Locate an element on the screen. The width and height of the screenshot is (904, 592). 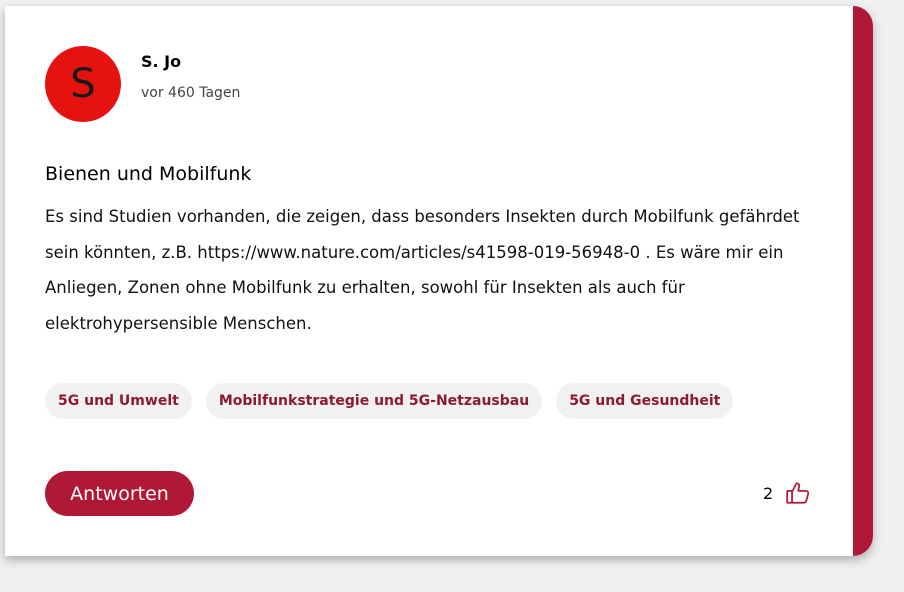
tag-5g-gesundheit: 5G und Gesundheit is located at coordinates (645, 401).